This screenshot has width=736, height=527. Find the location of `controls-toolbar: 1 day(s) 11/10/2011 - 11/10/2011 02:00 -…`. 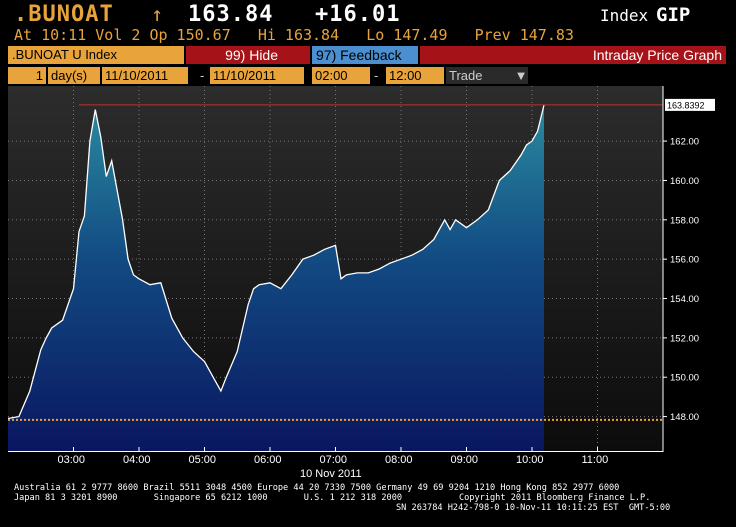

controls-toolbar: 1 day(s) 11/10/2011 - 11/10/2011 02:00 -… is located at coordinates (367, 76).